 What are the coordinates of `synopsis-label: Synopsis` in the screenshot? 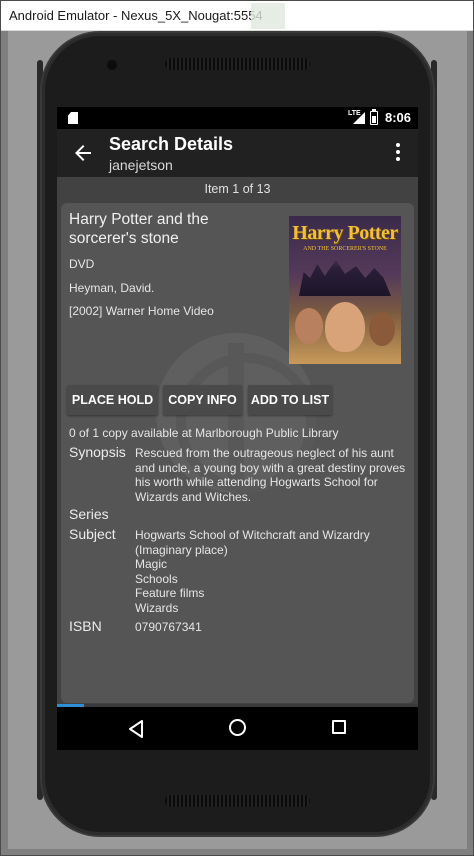 It's located at (97, 452).